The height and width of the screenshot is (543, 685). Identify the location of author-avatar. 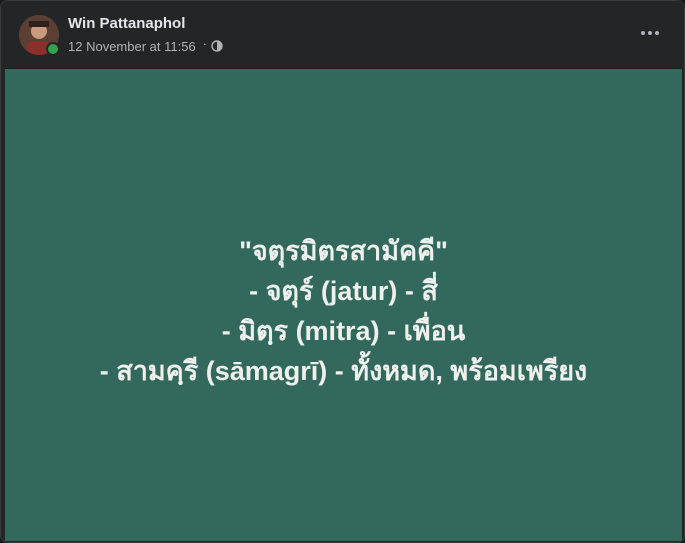
(39, 35).